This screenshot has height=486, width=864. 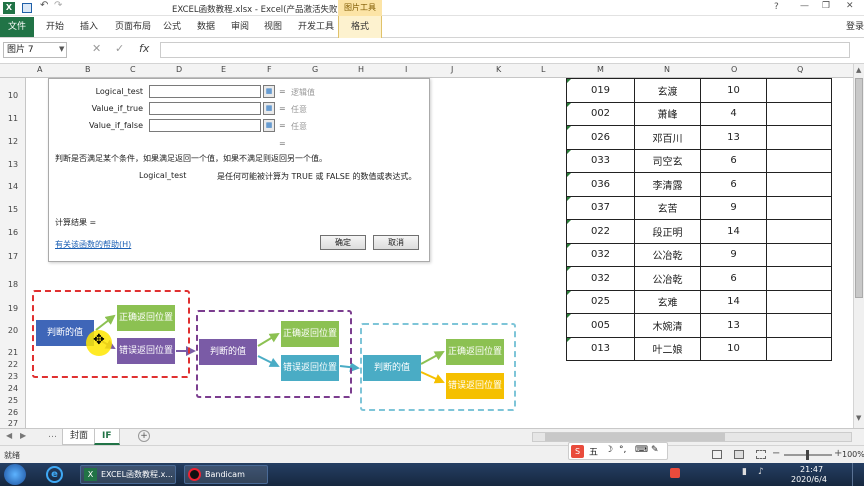 What do you see at coordinates (667, 160) in the screenshot?
I see `name-cell: 司空玄` at bounding box center [667, 160].